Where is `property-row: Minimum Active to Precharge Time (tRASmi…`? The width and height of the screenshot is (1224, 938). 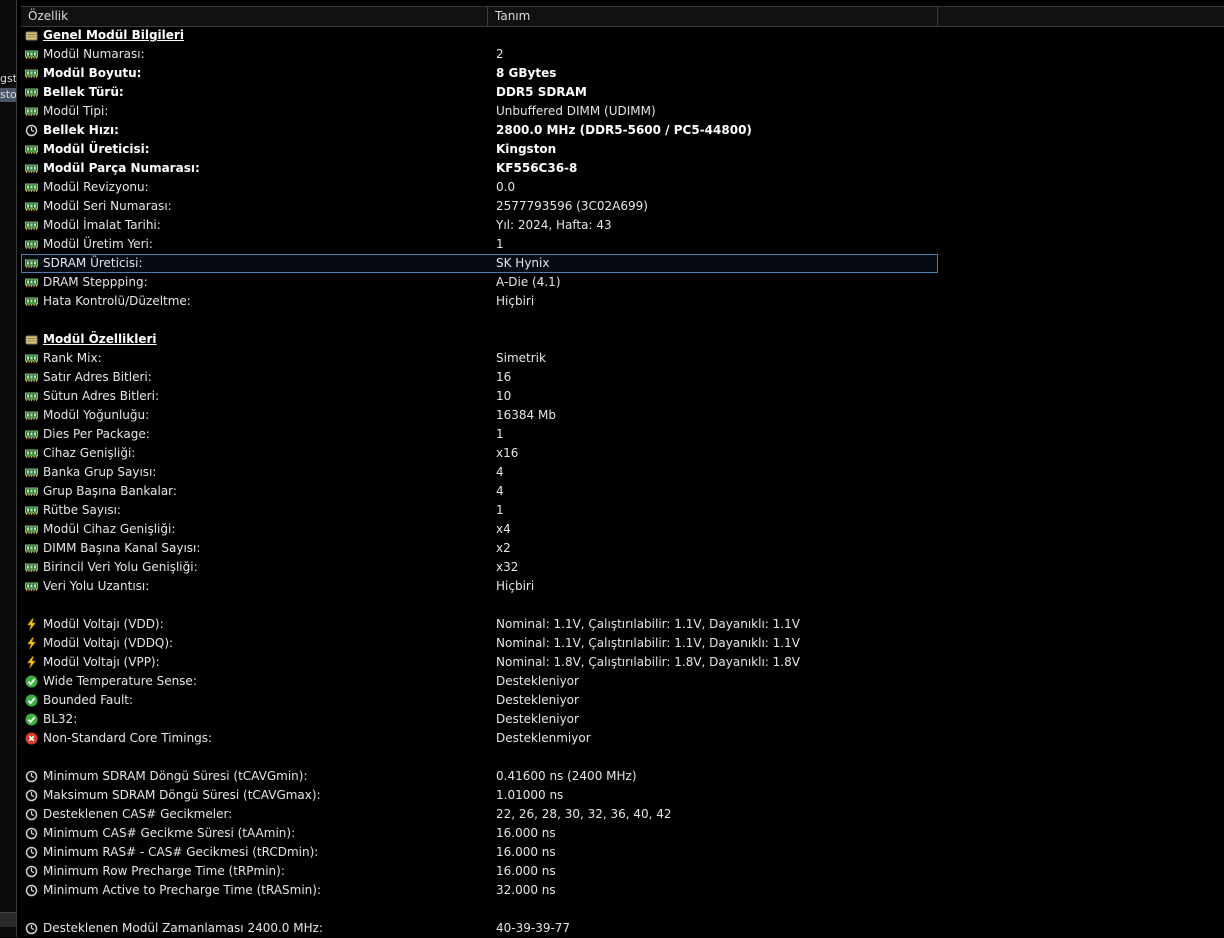 property-row: Minimum Active to Precharge Time (tRASmi… is located at coordinates (622, 890).